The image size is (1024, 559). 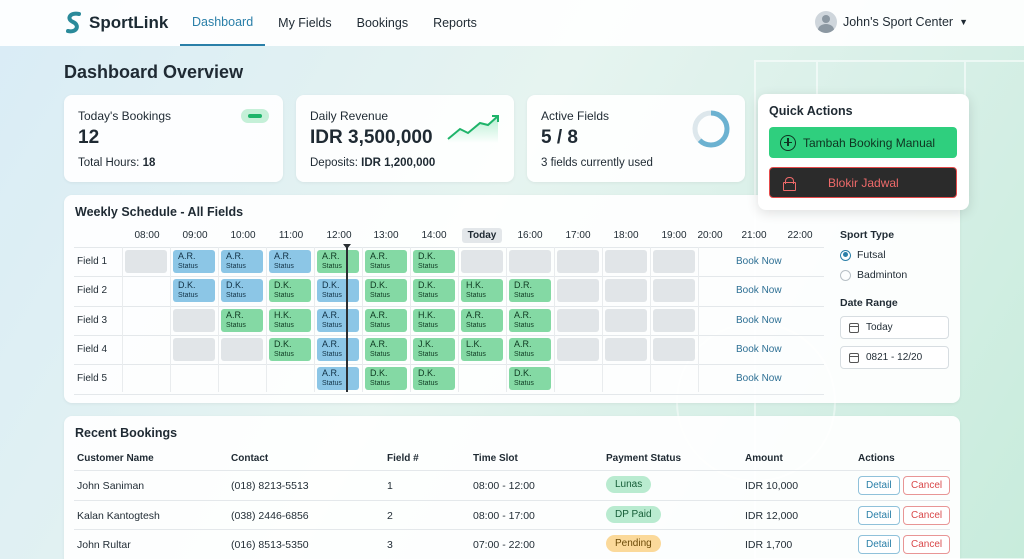 I want to click on page-title: Dashboard Overview, so click(x=154, y=72).